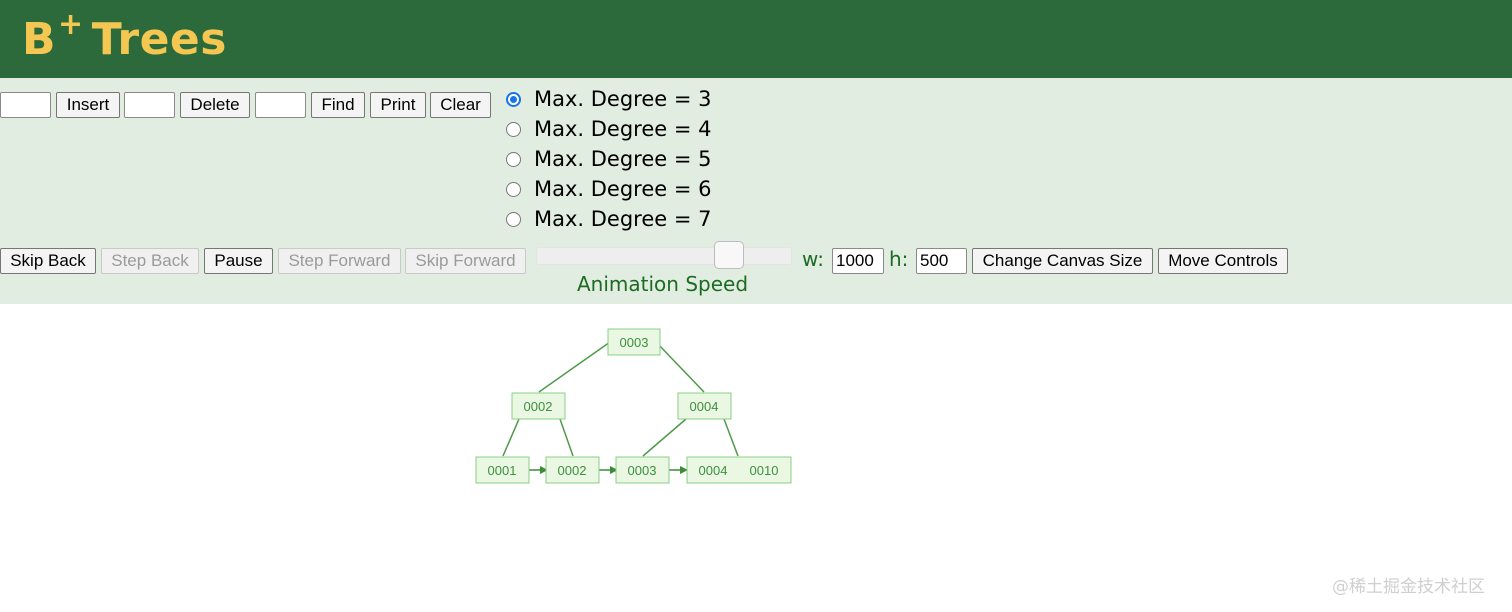 The height and width of the screenshot is (612, 1512). What do you see at coordinates (623, 129) in the screenshot?
I see `degree-option-label: Max. Degree = 4` at bounding box center [623, 129].